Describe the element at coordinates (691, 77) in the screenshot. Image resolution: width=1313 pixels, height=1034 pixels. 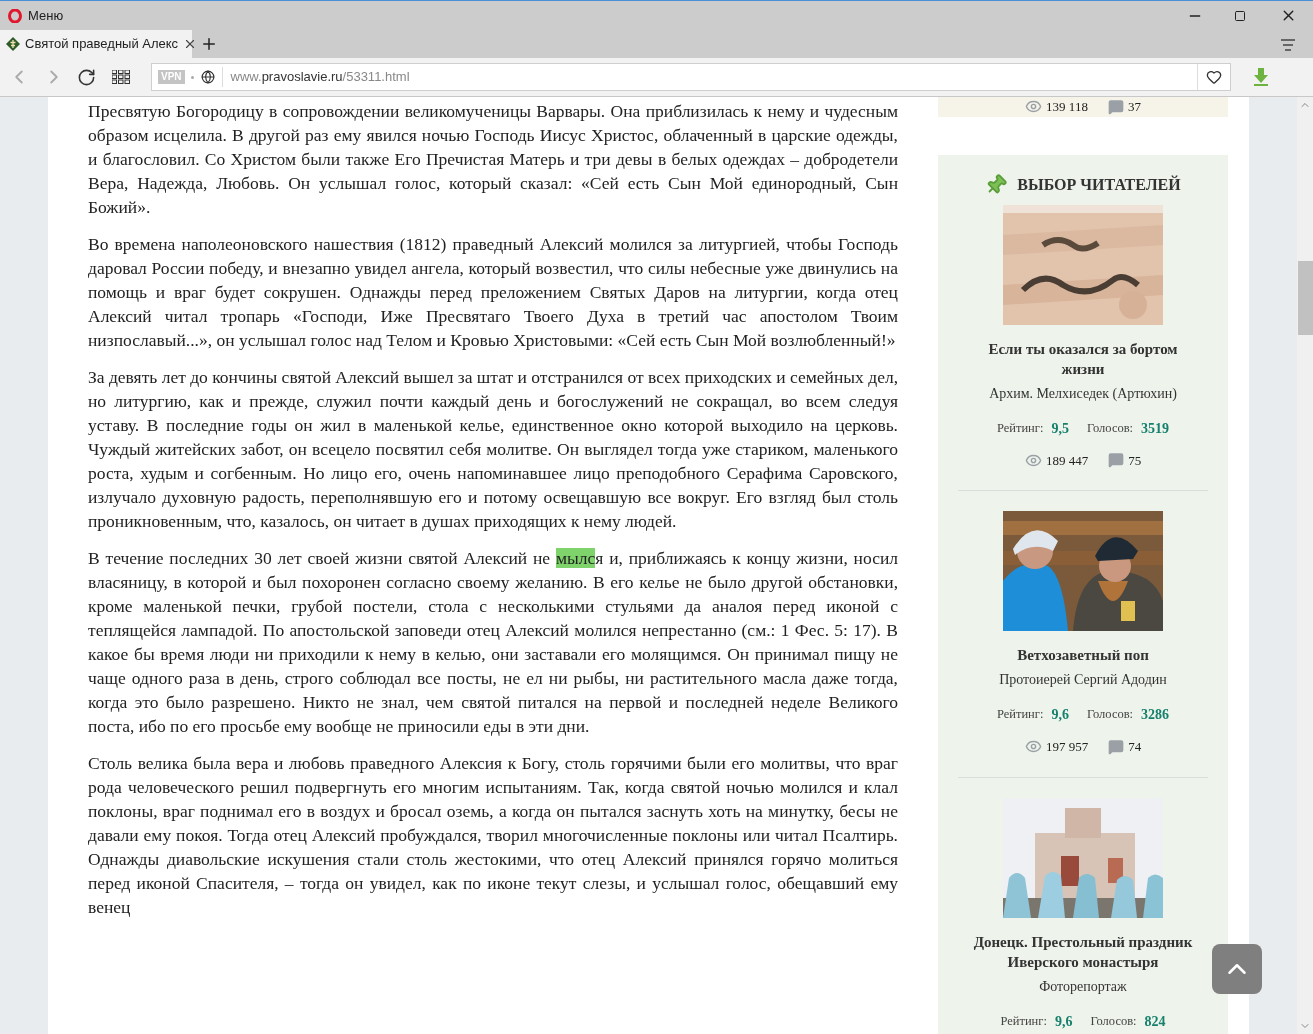
I see `address-bar: VPN www.pravoslavie.ru/53311.html` at that location.